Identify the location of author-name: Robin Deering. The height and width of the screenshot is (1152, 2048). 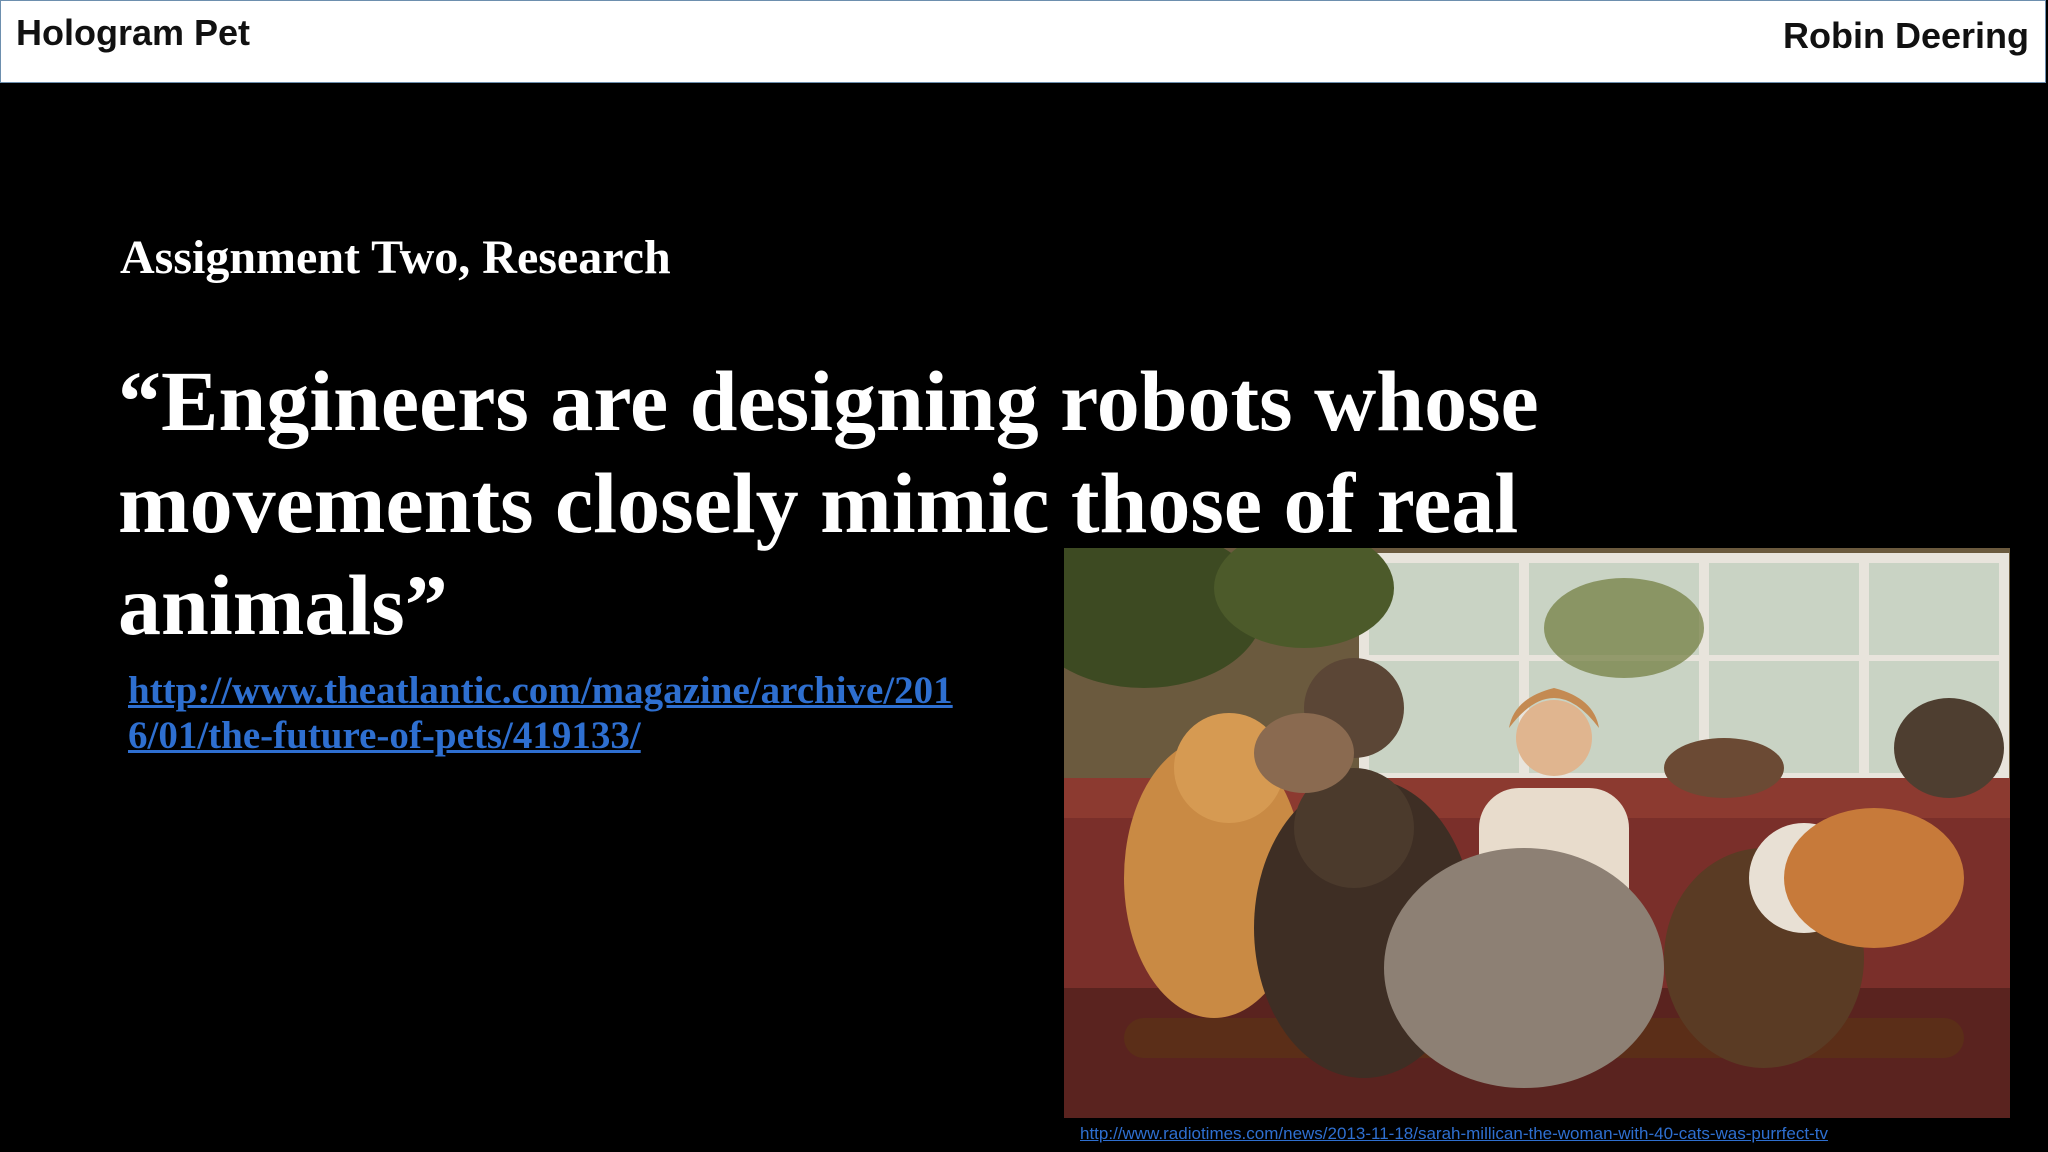
(1905, 35).